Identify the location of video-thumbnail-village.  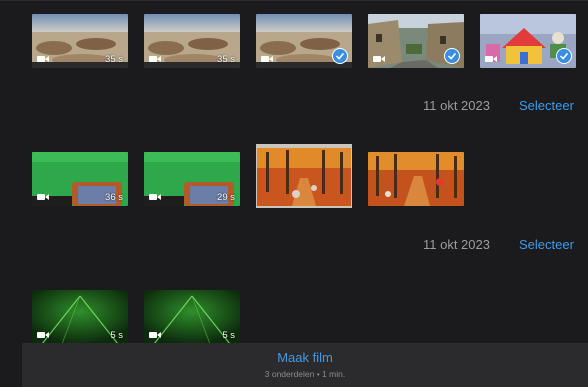
(416, 41).